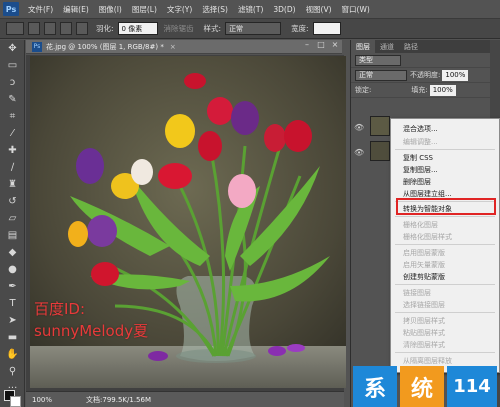  Describe the element at coordinates (12, 218) in the screenshot. I see `eraser-tool-icon: ▱` at that location.